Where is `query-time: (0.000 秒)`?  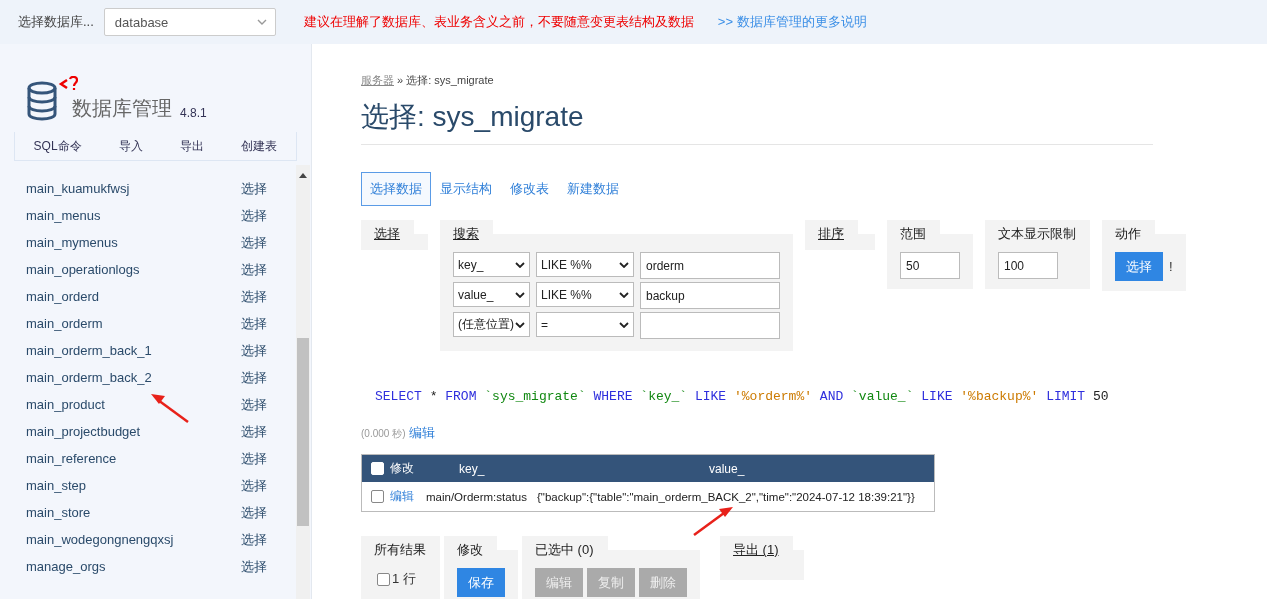
query-time: (0.000 秒) is located at coordinates (383, 433).